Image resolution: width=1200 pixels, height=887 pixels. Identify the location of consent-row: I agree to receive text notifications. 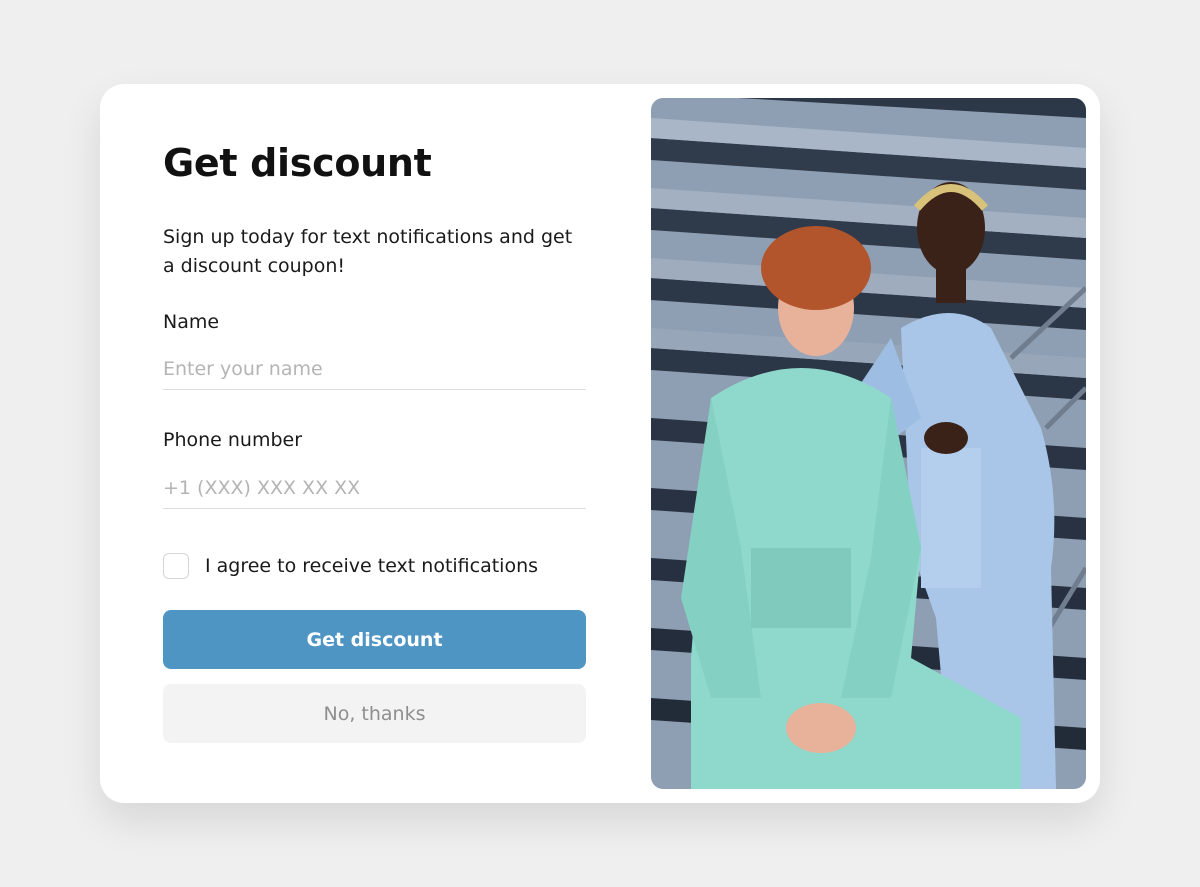
(350, 566).